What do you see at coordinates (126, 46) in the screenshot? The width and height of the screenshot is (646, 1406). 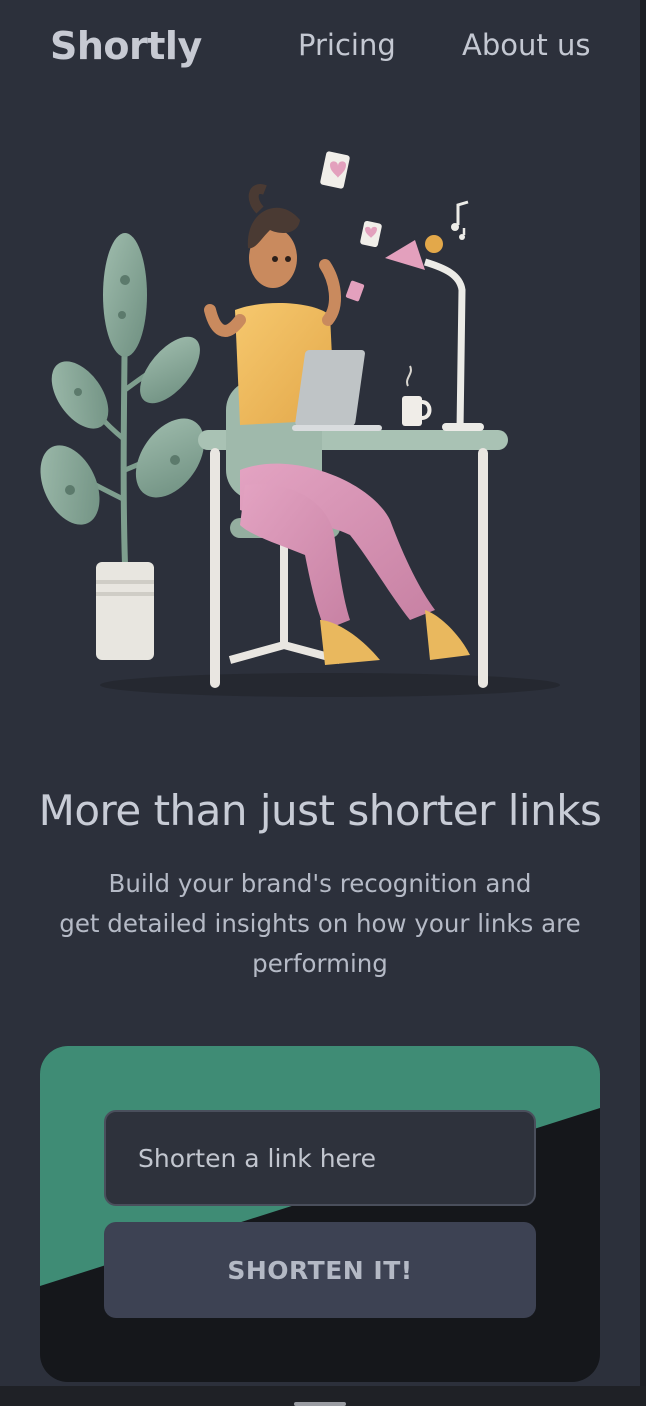 I see `logo: Shortly` at bounding box center [126, 46].